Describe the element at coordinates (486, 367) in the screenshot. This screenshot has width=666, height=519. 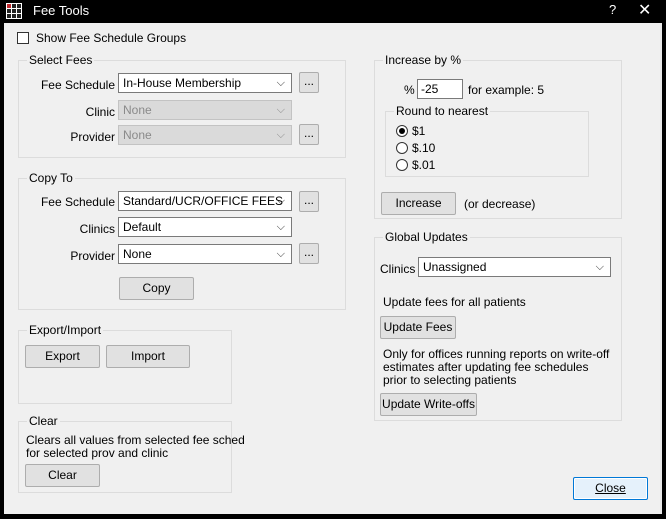
I see `writeoff-desc-line2: estimates after updating fee schedules` at that location.